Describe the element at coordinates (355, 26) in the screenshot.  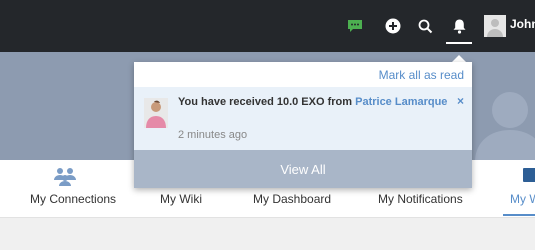
I see `chat-icon` at that location.